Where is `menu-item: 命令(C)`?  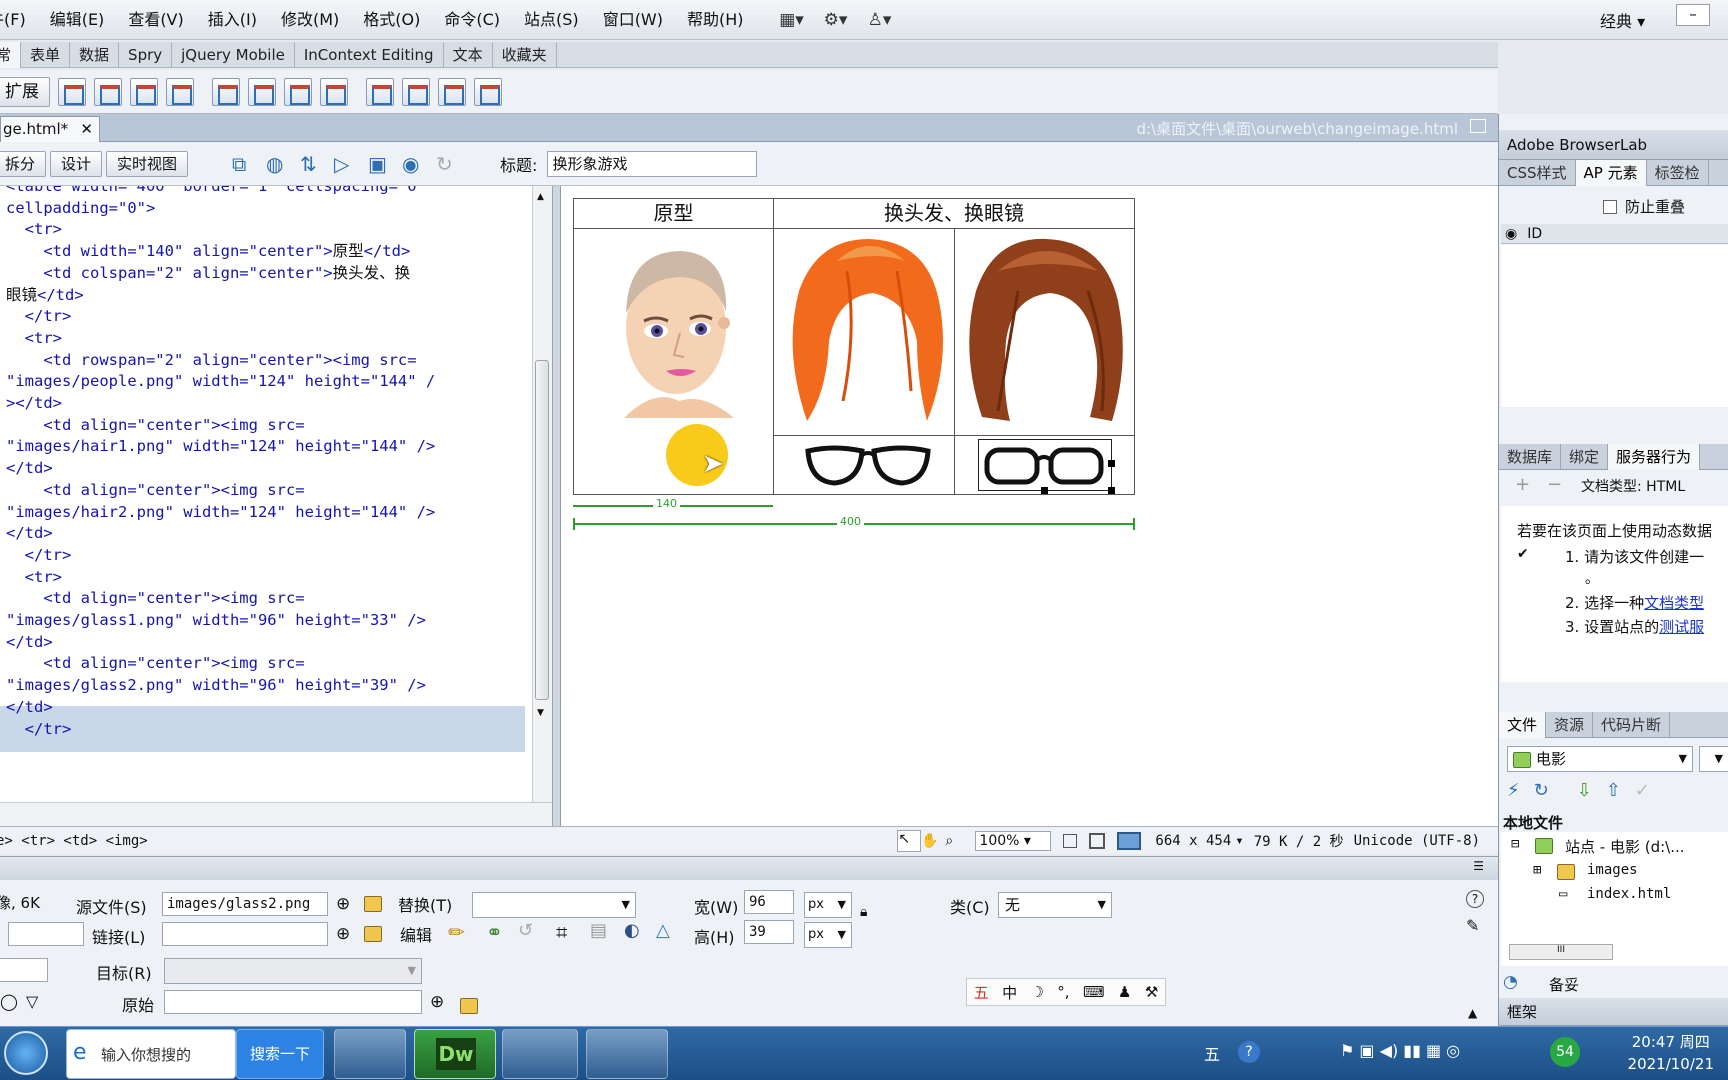
menu-item: 命令(C) is located at coordinates (472, 20).